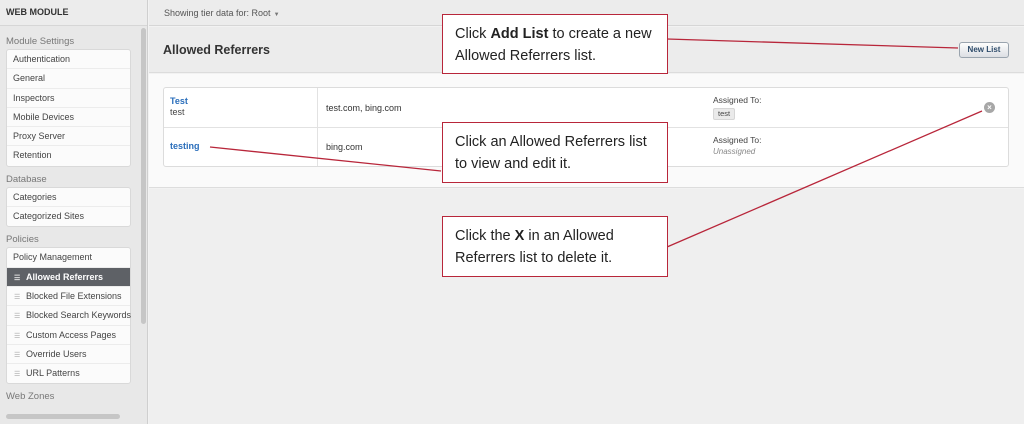 The height and width of the screenshot is (424, 1024). Describe the element at coordinates (73, 13) in the screenshot. I see `module-title: WEB MODULE` at that location.